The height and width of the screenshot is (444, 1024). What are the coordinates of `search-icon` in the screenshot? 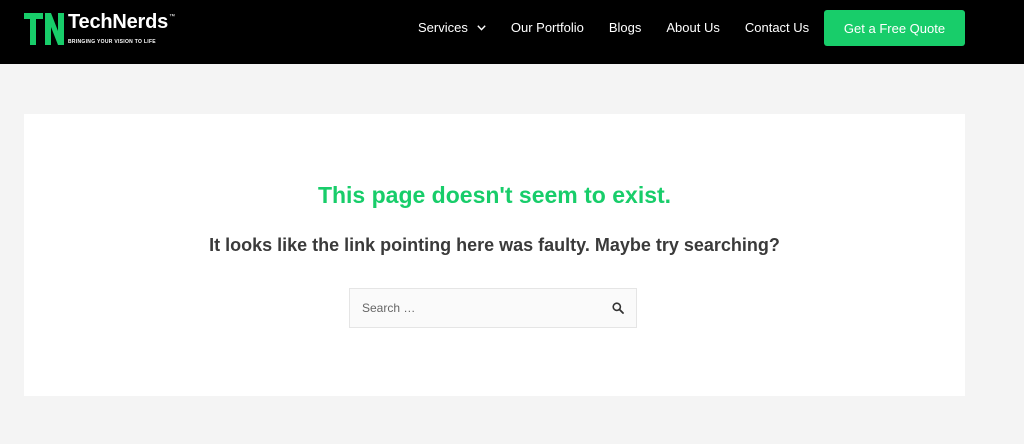 It's located at (618, 308).